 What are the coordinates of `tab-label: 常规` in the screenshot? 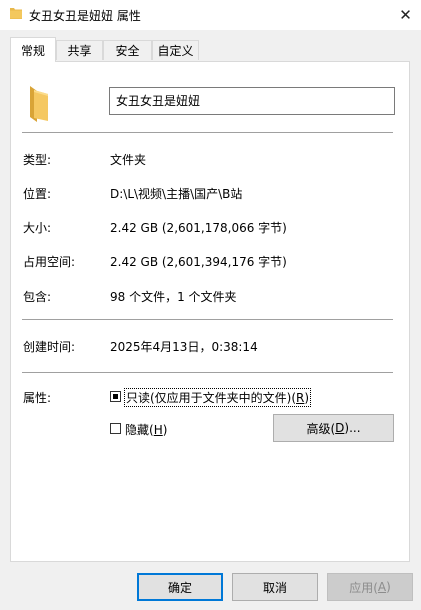 It's located at (32, 50).